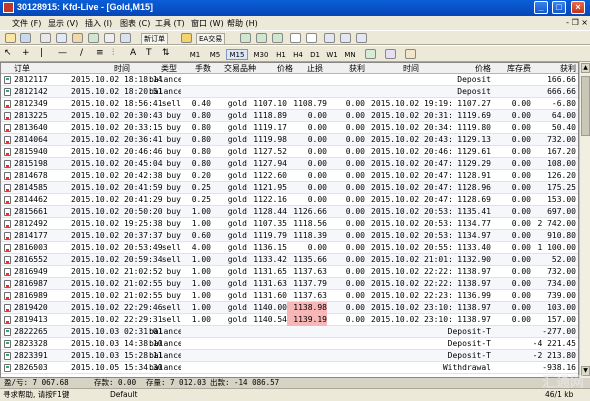 Image resolution: width=590 pixels, height=401 pixels. Describe the element at coordinates (133, 53) in the screenshot. I see `text-tool-icon: A` at that location.